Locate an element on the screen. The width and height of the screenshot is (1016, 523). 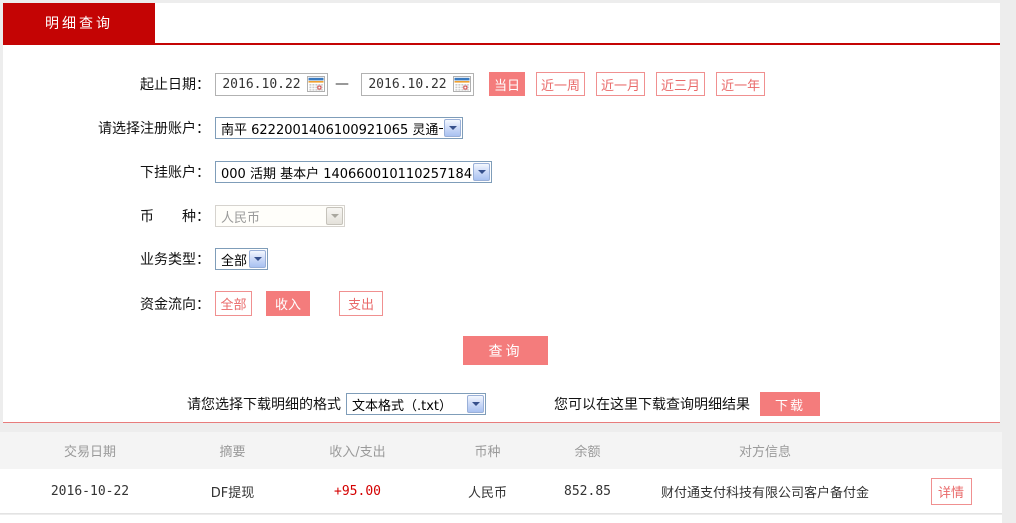
registered-account-row: 请选择注册账户： 南平 6222001406100921065 灵通卡 is located at coordinates (501, 128).